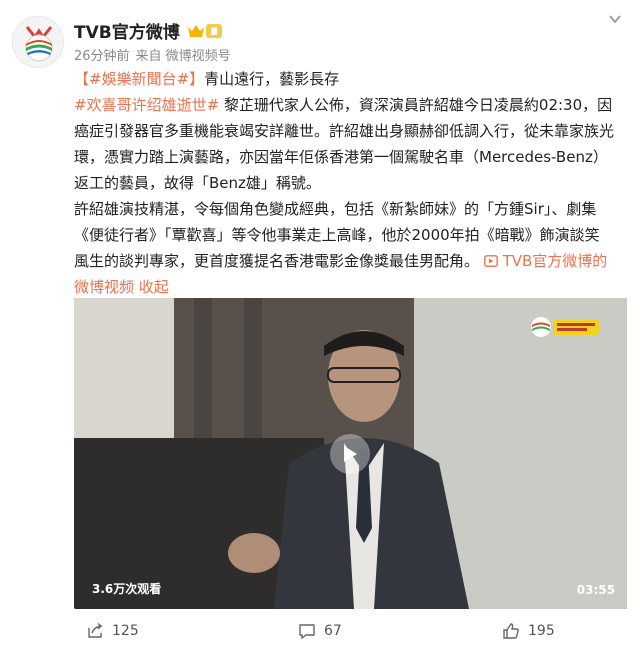  I want to click on post-header: TVB官方微博 26分钟前 来自 微博视频号, so click(312, 40).